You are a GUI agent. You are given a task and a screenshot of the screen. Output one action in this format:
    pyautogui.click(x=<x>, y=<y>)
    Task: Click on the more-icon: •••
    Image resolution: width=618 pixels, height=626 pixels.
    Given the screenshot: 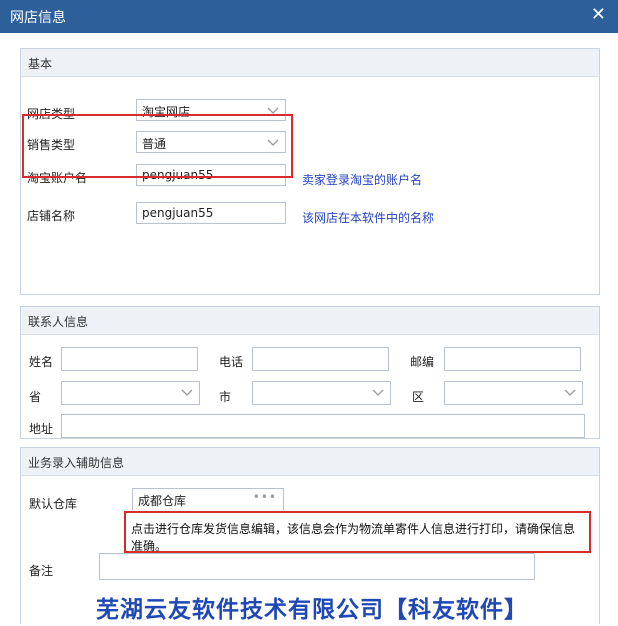 What is the action you would take?
    pyautogui.click(x=265, y=497)
    